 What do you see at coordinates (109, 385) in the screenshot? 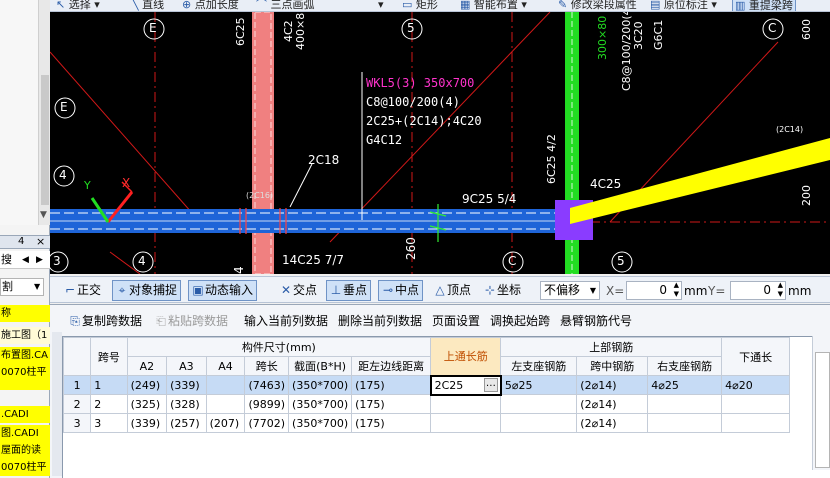
I see `cell-span: 1` at bounding box center [109, 385].